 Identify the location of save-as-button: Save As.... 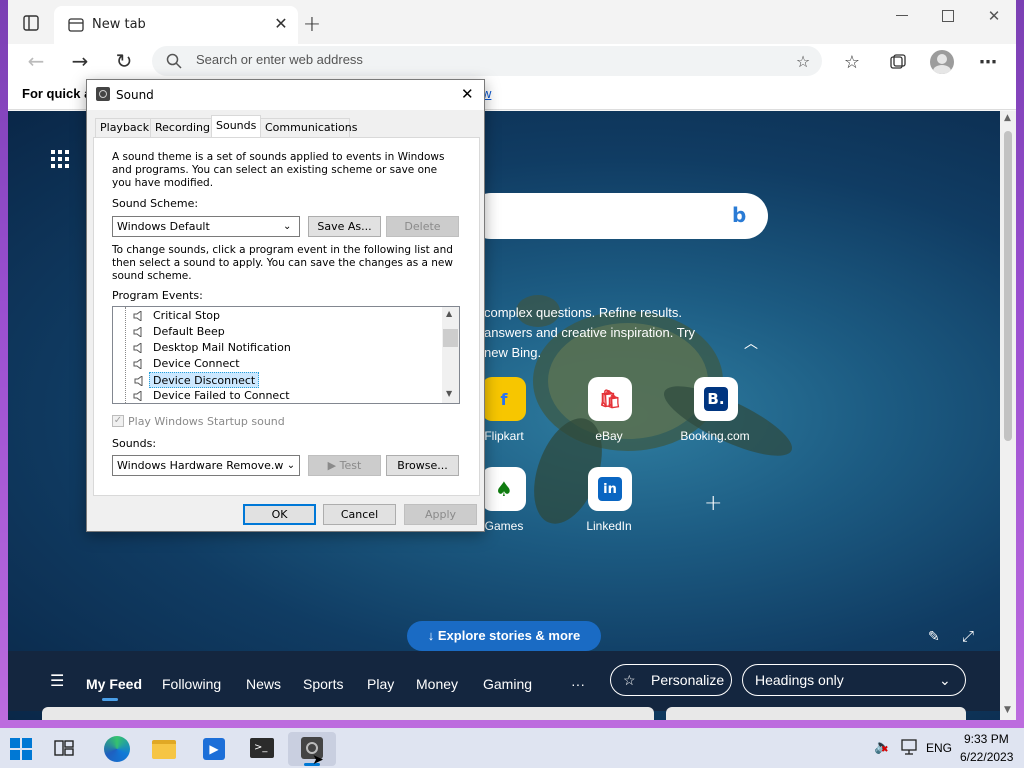
(344, 226).